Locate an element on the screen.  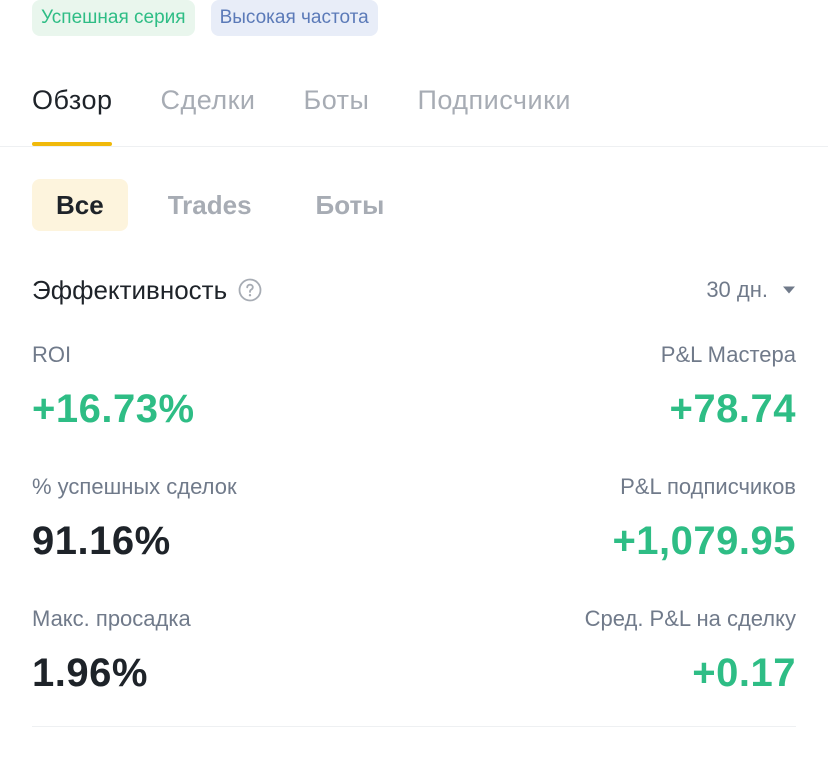
period-label: 30 дн. is located at coordinates (737, 289).